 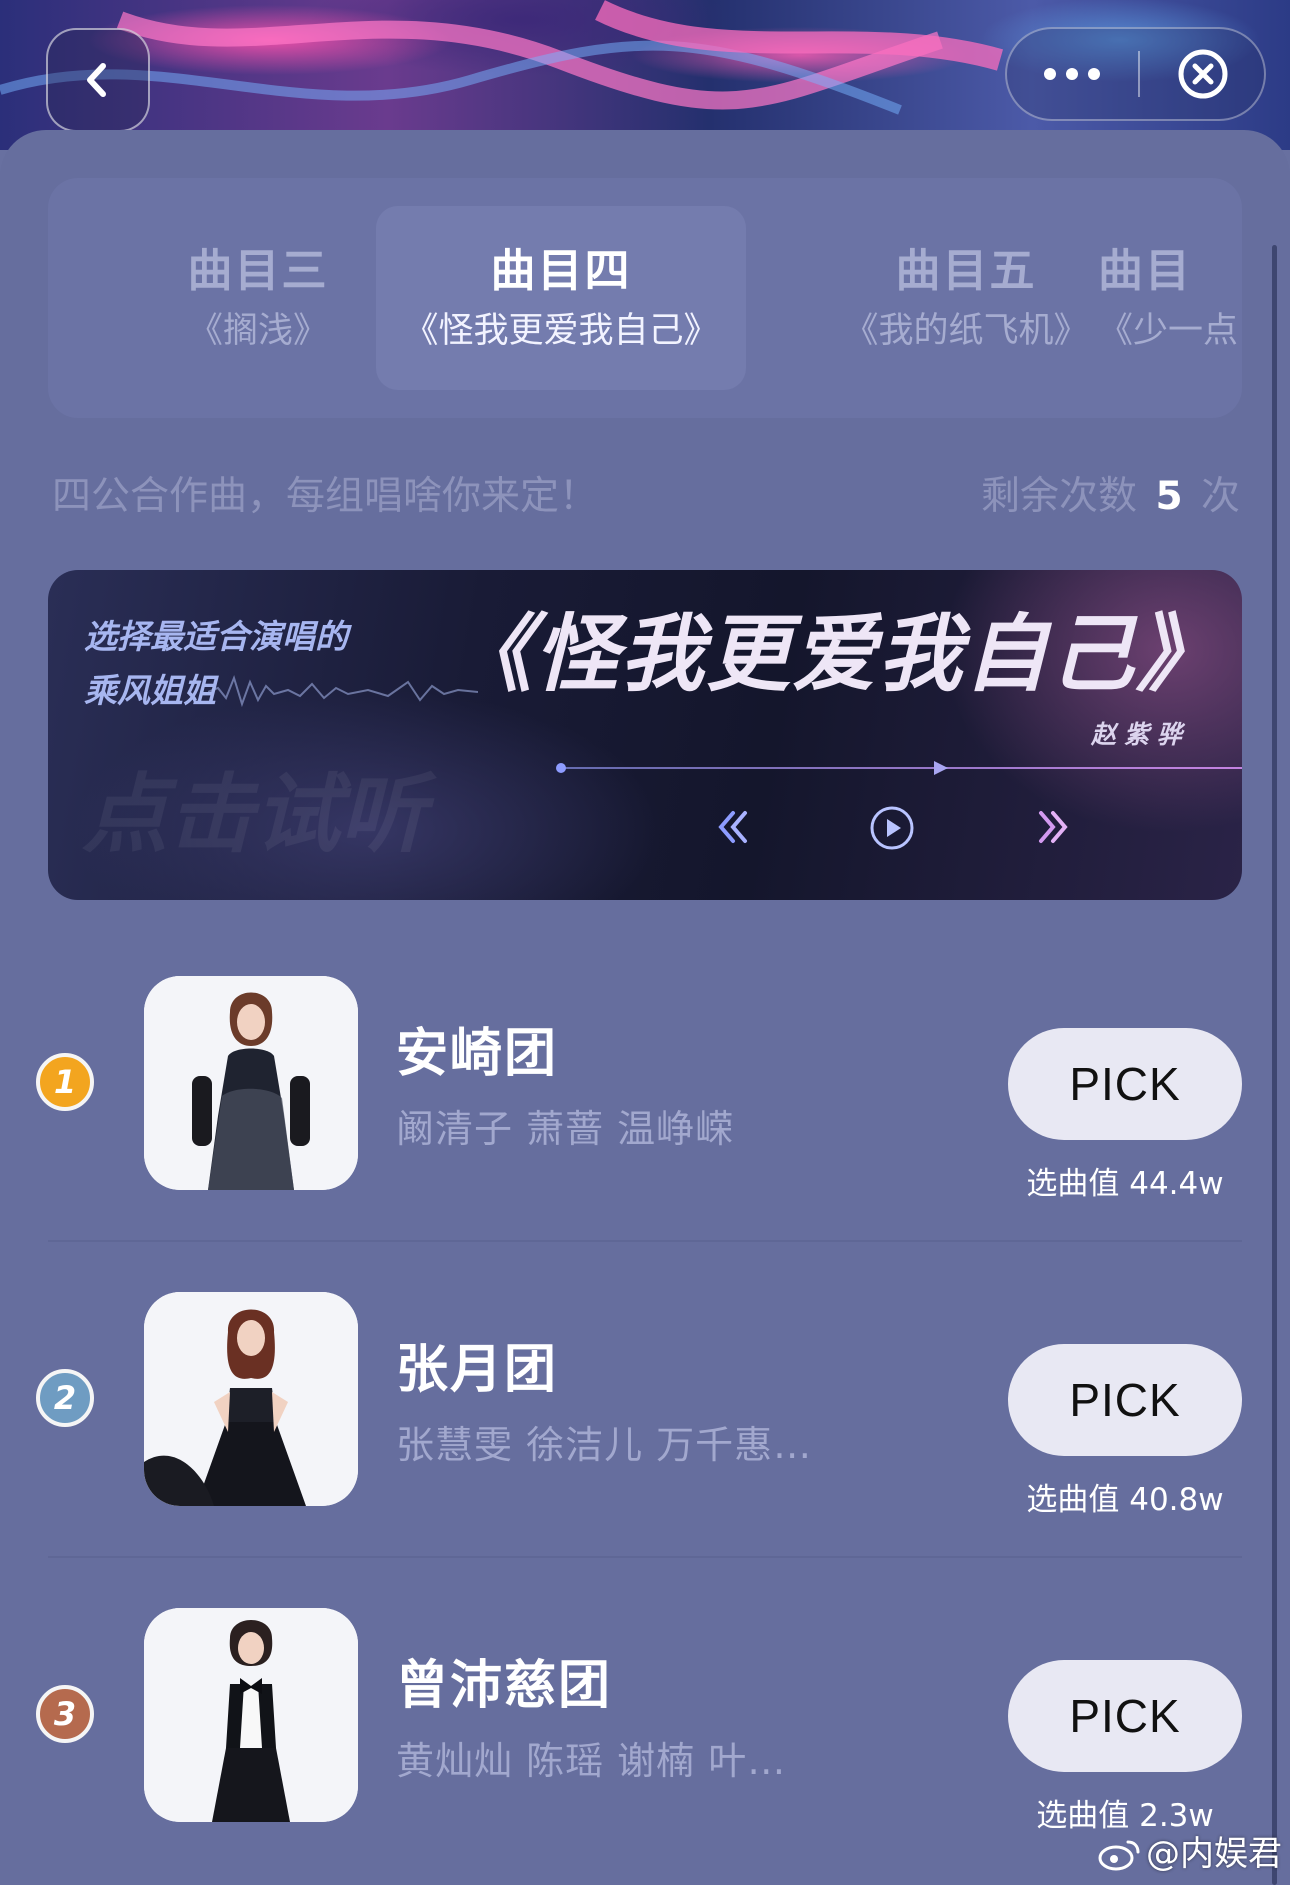 I want to click on close-circle-icon, so click(x=1203, y=74).